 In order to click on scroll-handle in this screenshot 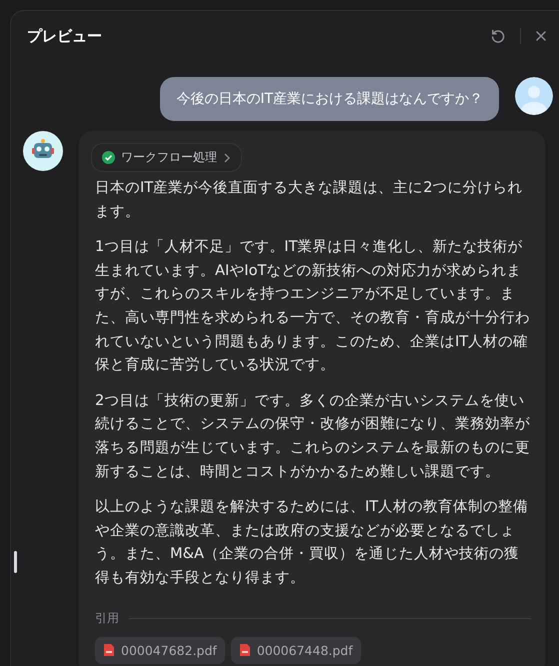, I will do `click(15, 562)`.